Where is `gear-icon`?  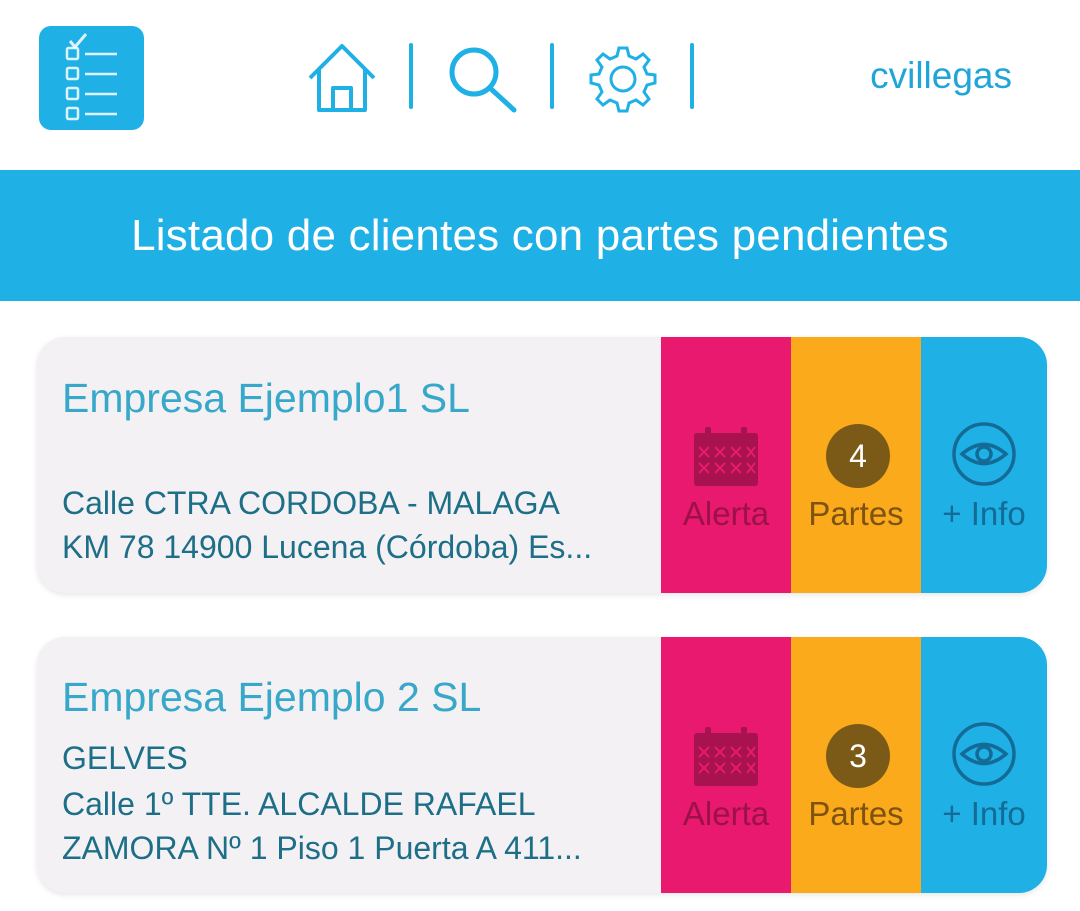
gear-icon is located at coordinates (623, 79).